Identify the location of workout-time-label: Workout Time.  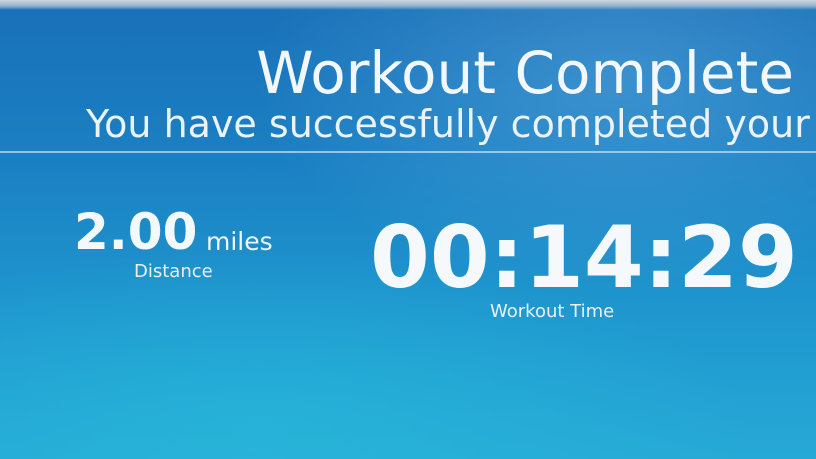
(552, 311).